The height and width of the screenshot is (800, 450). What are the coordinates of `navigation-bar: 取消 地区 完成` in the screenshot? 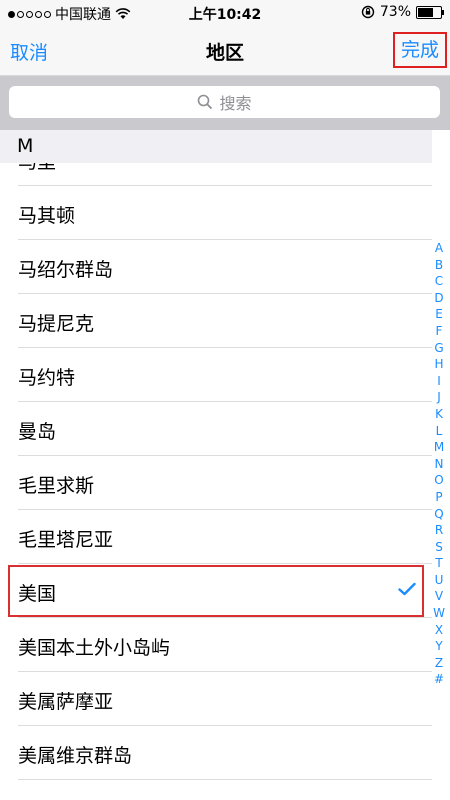 It's located at (225, 51).